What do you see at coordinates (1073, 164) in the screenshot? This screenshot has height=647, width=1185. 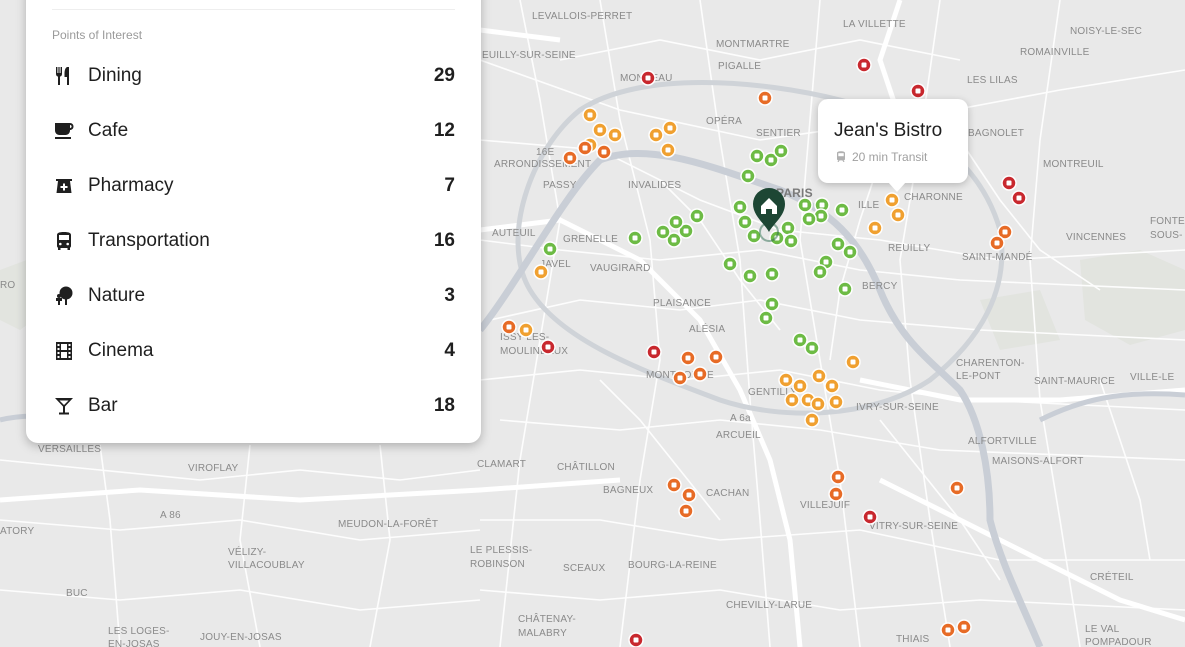 I see `map-label: MONTREUIL` at bounding box center [1073, 164].